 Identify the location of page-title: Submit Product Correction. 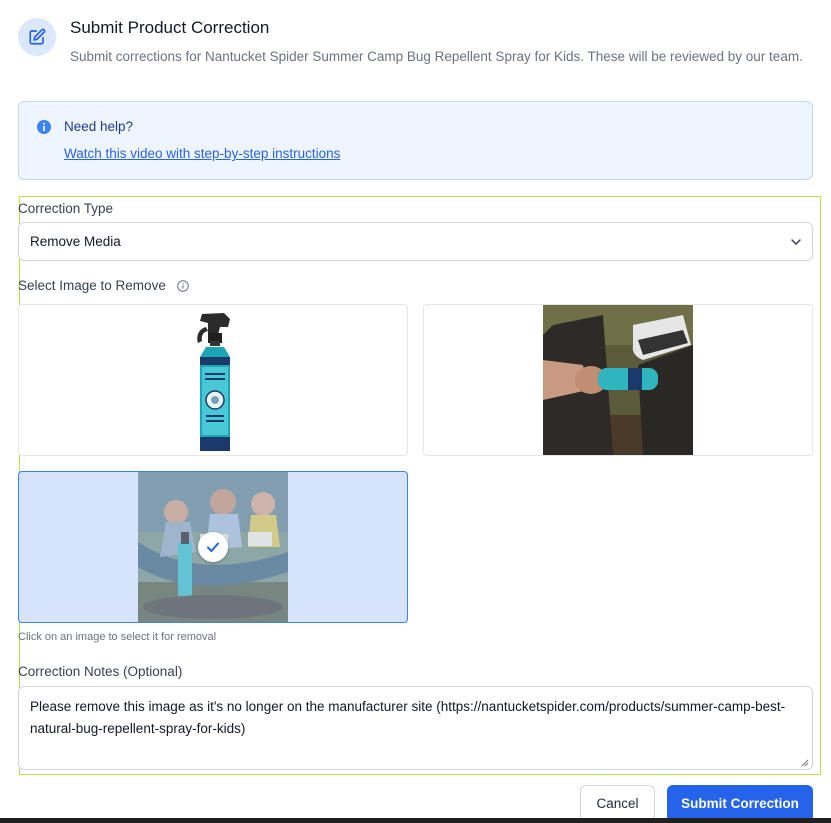
(170, 27).